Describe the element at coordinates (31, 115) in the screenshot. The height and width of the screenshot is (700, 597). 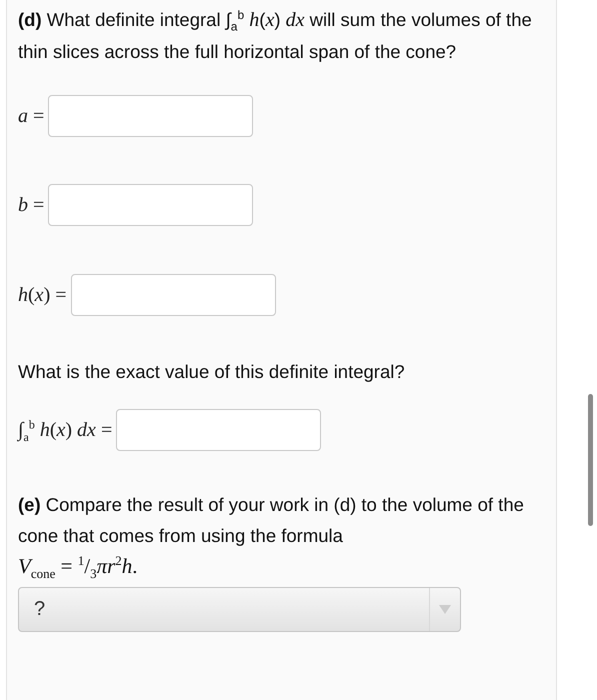
I see `field-label: a =` at that location.